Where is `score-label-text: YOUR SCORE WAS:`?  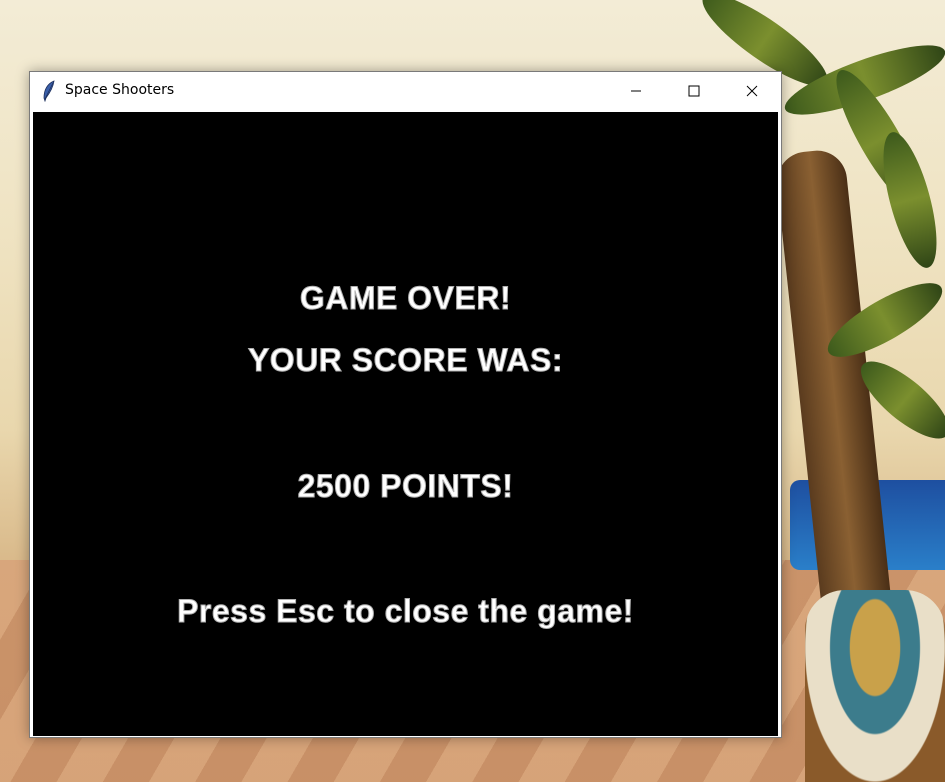 score-label-text: YOUR SCORE WAS: is located at coordinates (405, 360).